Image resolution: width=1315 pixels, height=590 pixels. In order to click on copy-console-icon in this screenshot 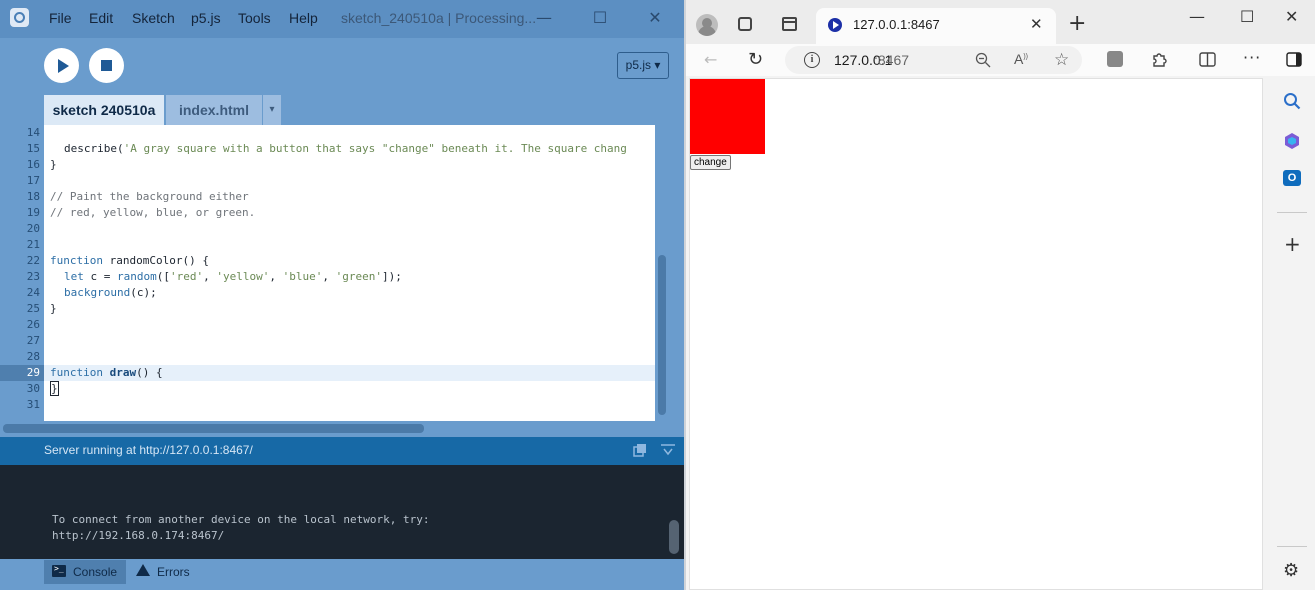, I will do `click(640, 450)`.